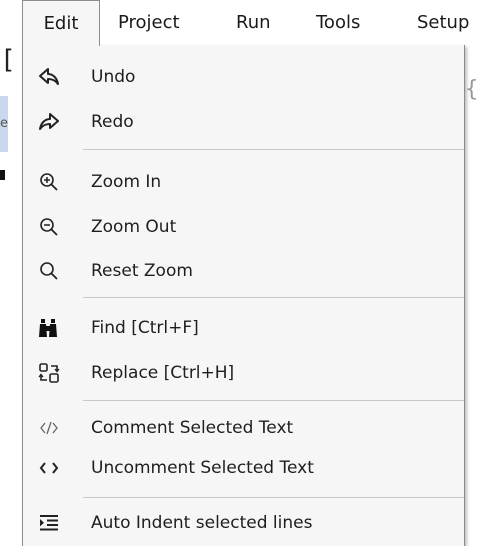 The height and width of the screenshot is (546, 477). Describe the element at coordinates (163, 373) in the screenshot. I see `menu-item-label: Replace [Ctrl+H]` at that location.